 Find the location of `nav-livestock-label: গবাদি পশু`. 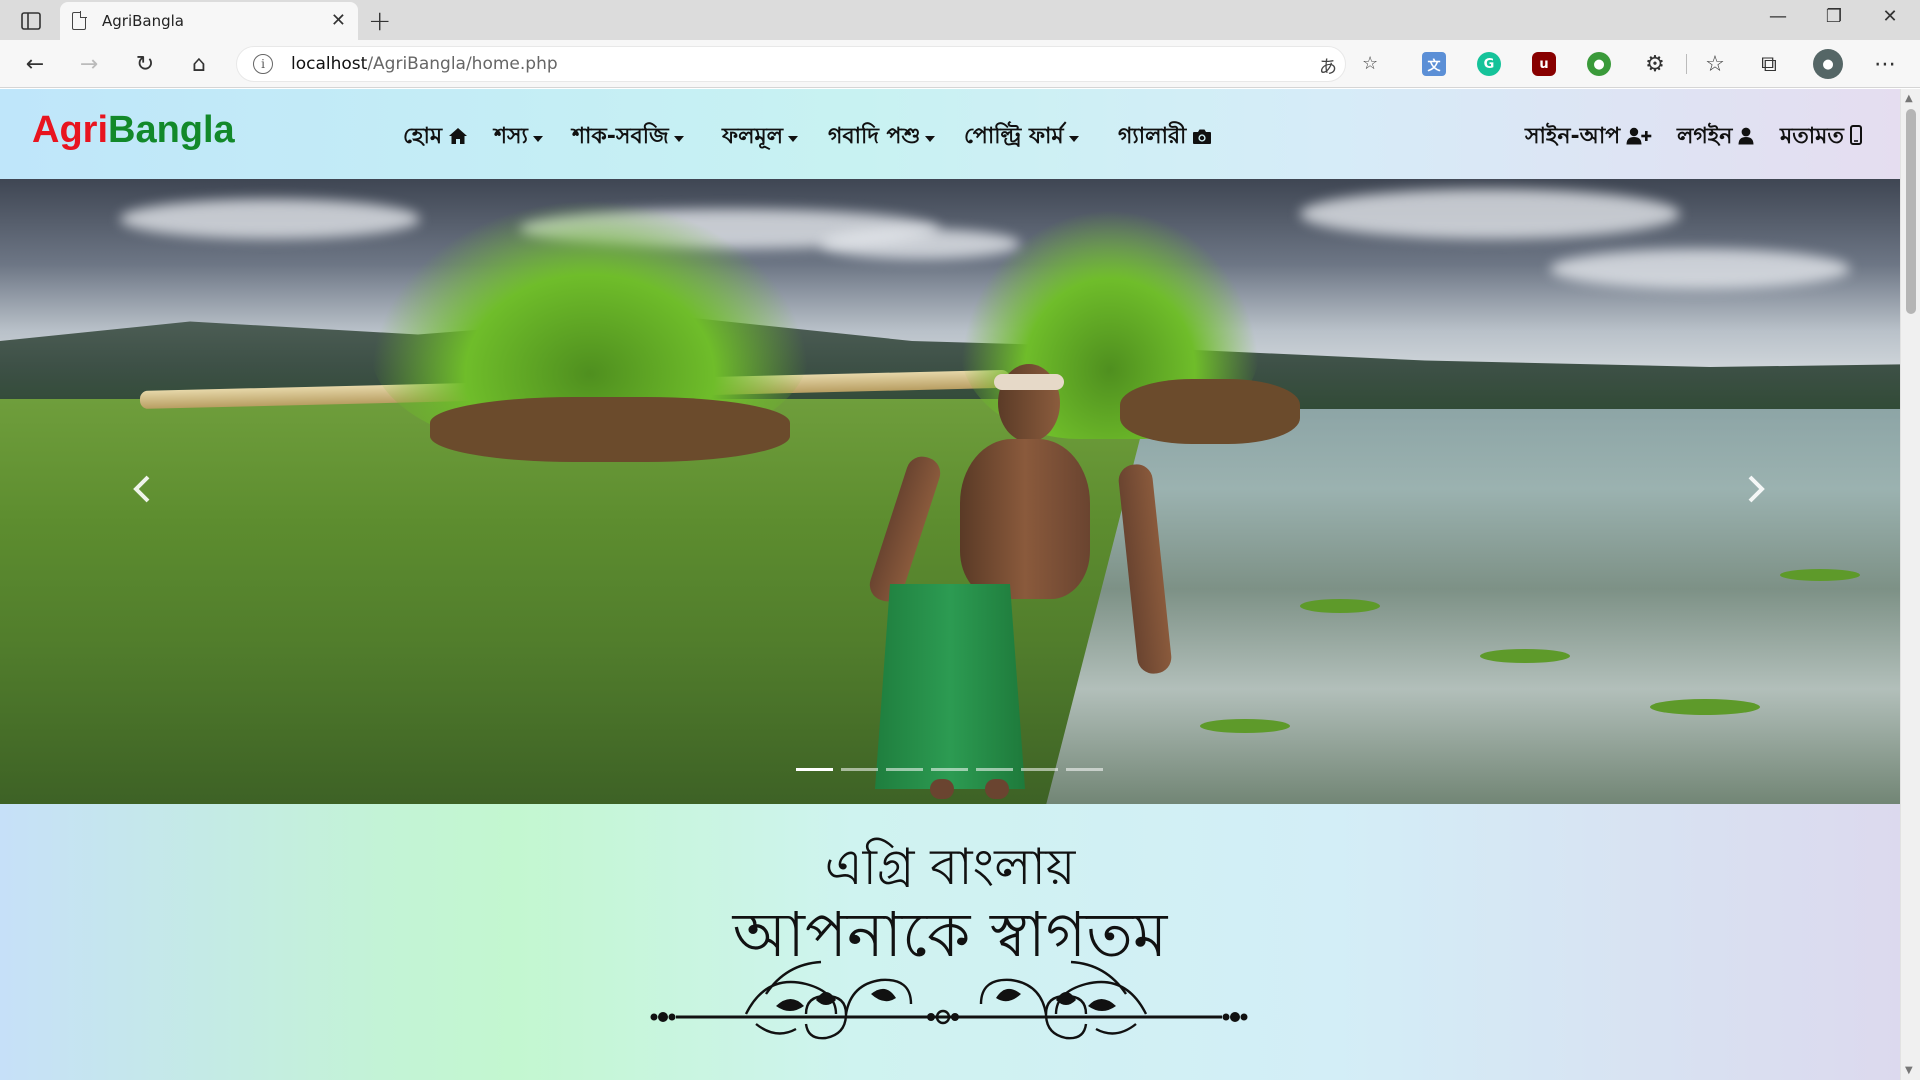

nav-livestock-label: গবাদি পশু is located at coordinates (874, 136).